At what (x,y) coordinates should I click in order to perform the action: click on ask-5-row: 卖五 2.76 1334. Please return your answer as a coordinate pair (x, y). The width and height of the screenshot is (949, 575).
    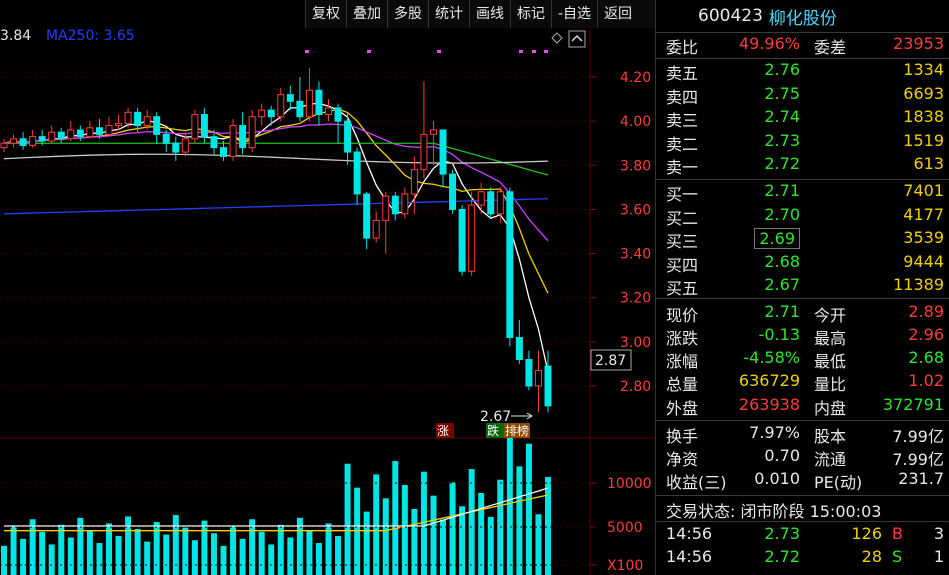
    Looking at the image, I should click on (802, 71).